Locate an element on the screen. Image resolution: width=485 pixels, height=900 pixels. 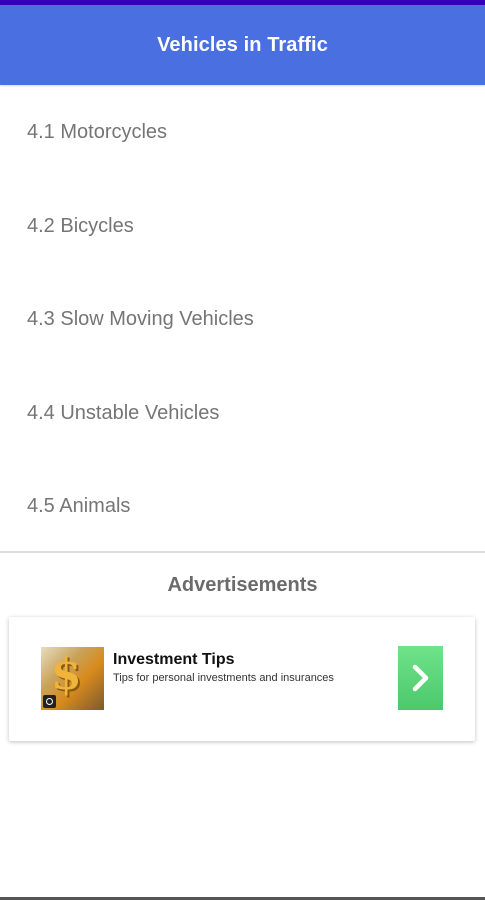
page-title: Vehicles in Traffic is located at coordinates (242, 44).